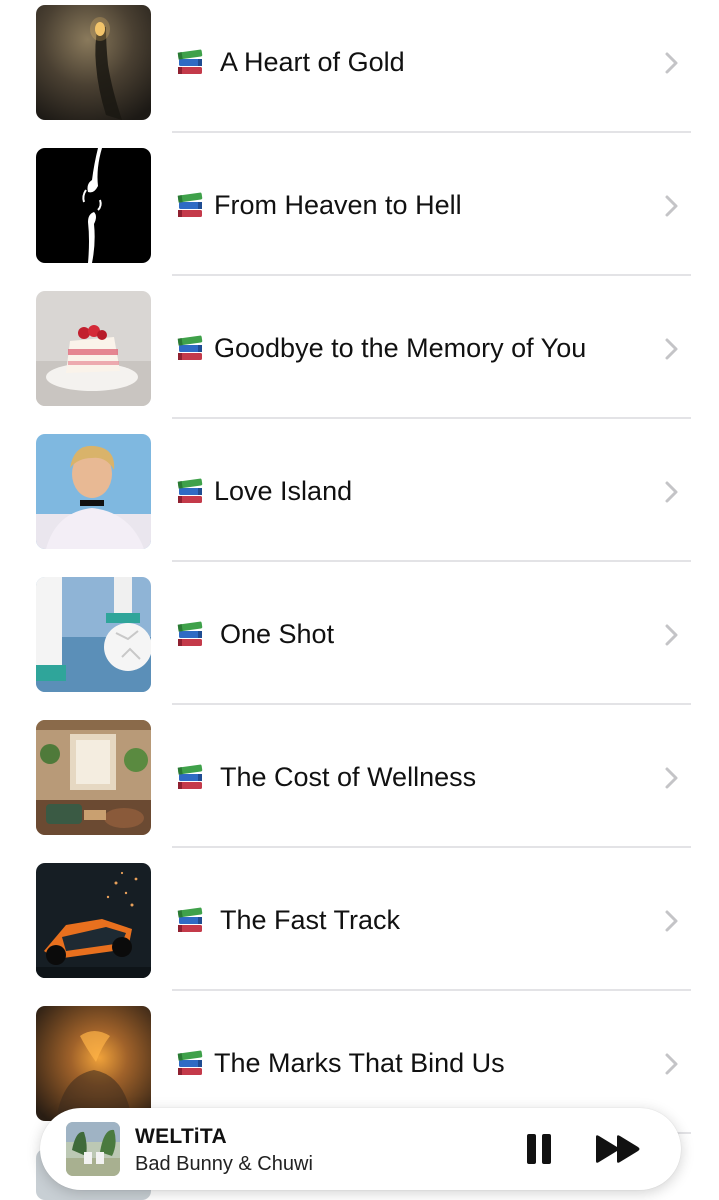 The image size is (719, 1200). Describe the element at coordinates (224, 1164) in the screenshot. I see `artist-name: Bad Bunny & Chuwi` at that location.